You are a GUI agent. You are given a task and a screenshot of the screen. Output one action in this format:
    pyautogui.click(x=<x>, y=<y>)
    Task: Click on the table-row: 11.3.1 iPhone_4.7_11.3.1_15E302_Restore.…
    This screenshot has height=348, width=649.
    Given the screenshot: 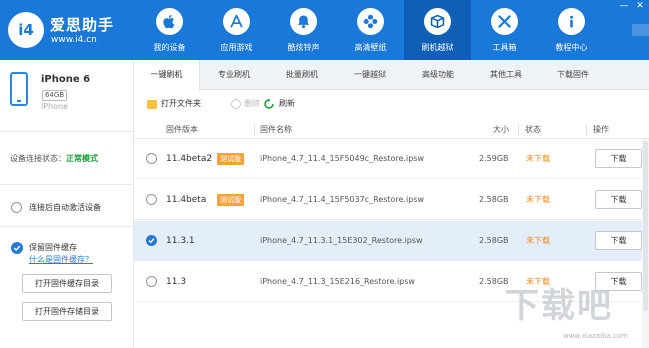 What is the action you would take?
    pyautogui.click(x=391, y=241)
    